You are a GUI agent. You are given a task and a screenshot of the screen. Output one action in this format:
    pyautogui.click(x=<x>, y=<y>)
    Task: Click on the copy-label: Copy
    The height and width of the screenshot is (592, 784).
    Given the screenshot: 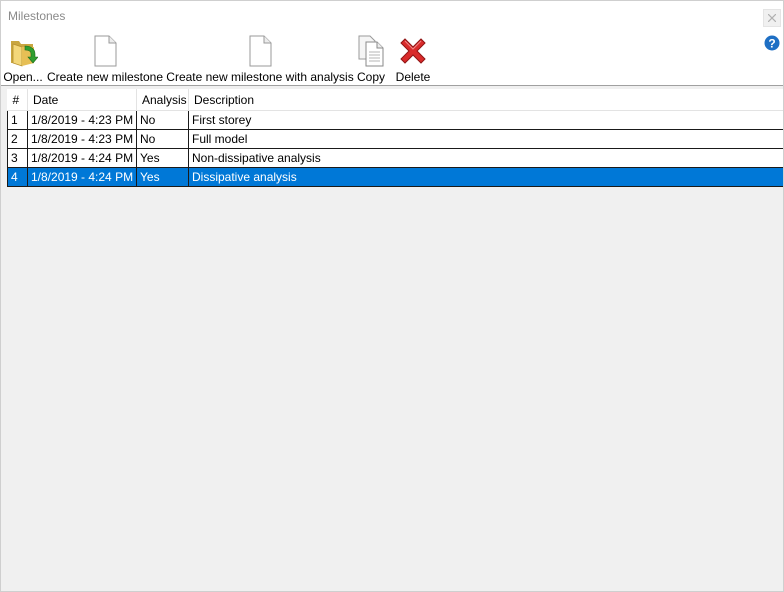 What is the action you would take?
    pyautogui.click(x=370, y=77)
    